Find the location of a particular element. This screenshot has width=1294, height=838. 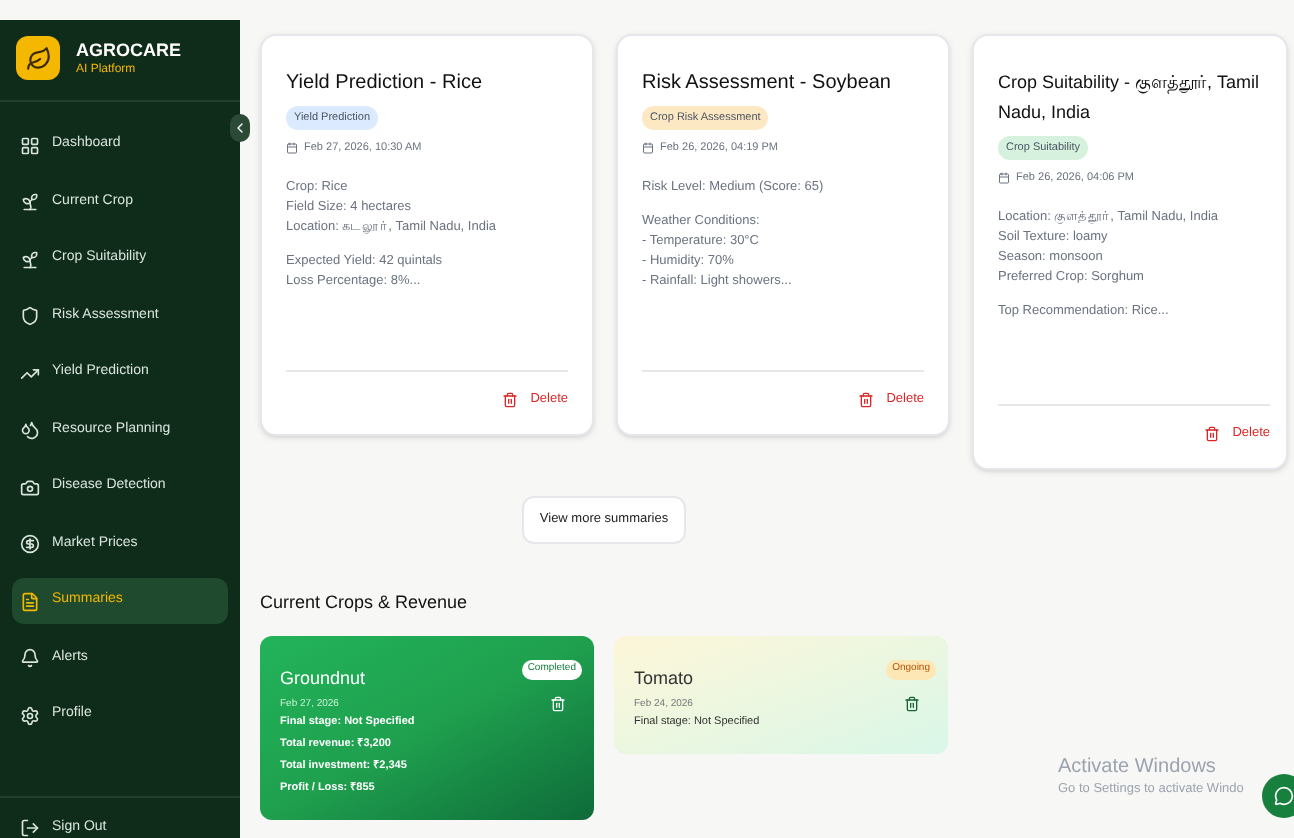

card-title: Risk Assessment - Soybean is located at coordinates (767, 84).